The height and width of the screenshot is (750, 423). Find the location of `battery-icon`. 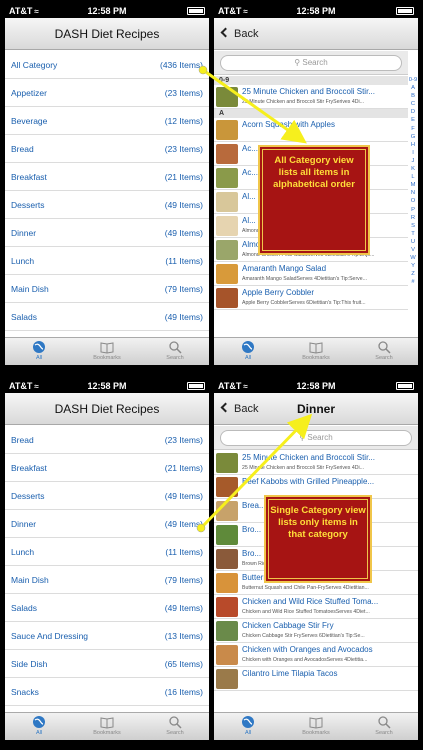

battery-icon is located at coordinates (405, 386).